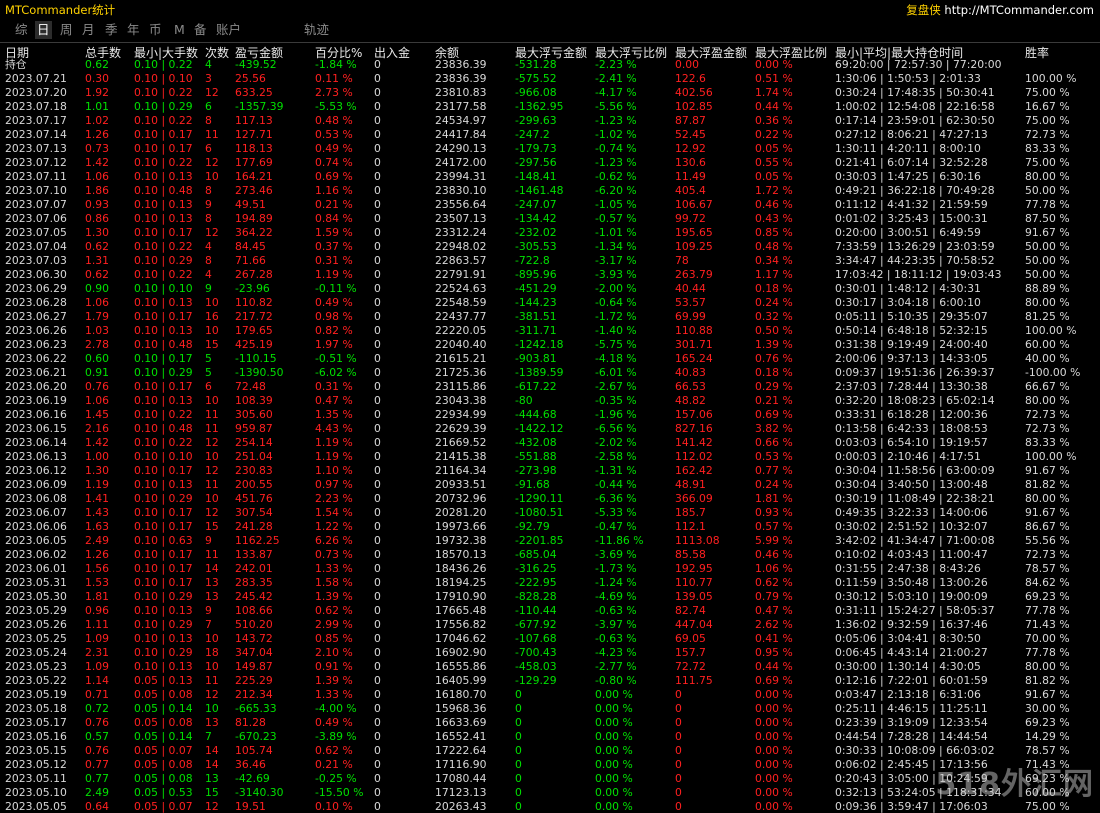  What do you see at coordinates (461, 400) in the screenshot?
I see `cell-balance: 23043.38` at bounding box center [461, 400].